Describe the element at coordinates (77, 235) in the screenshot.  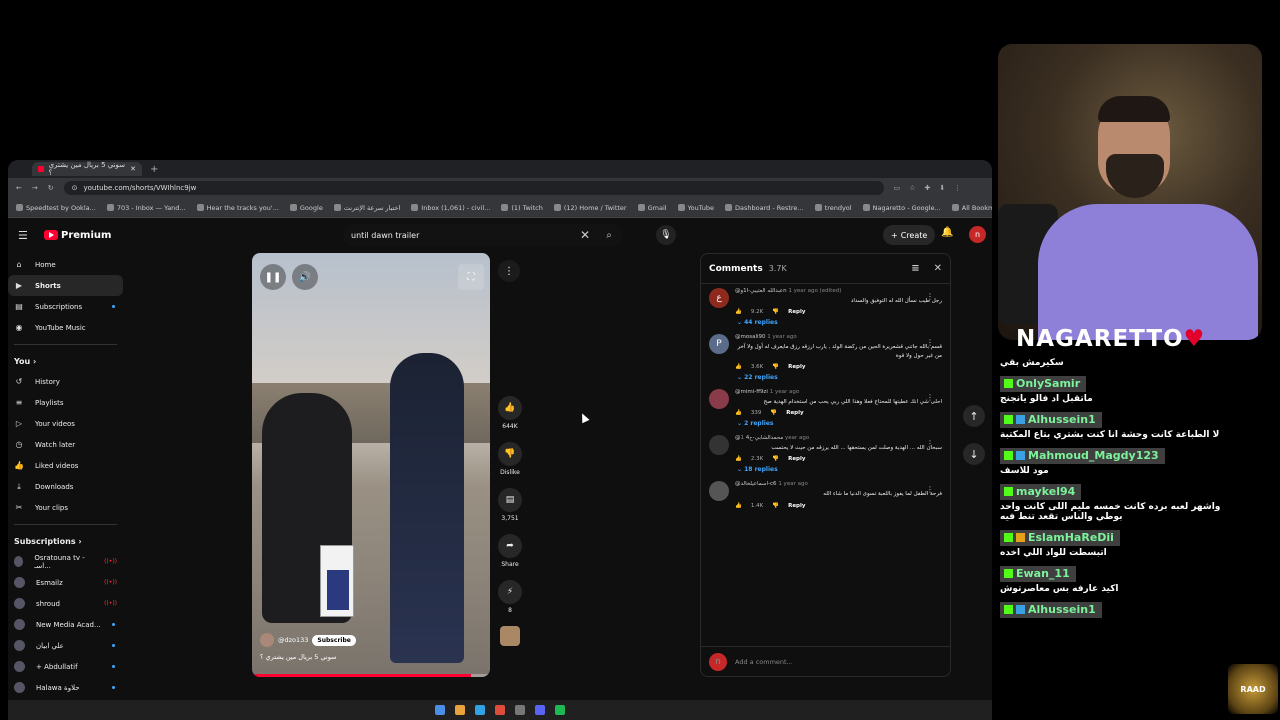
I see `youtube-logo: Premium` at that location.